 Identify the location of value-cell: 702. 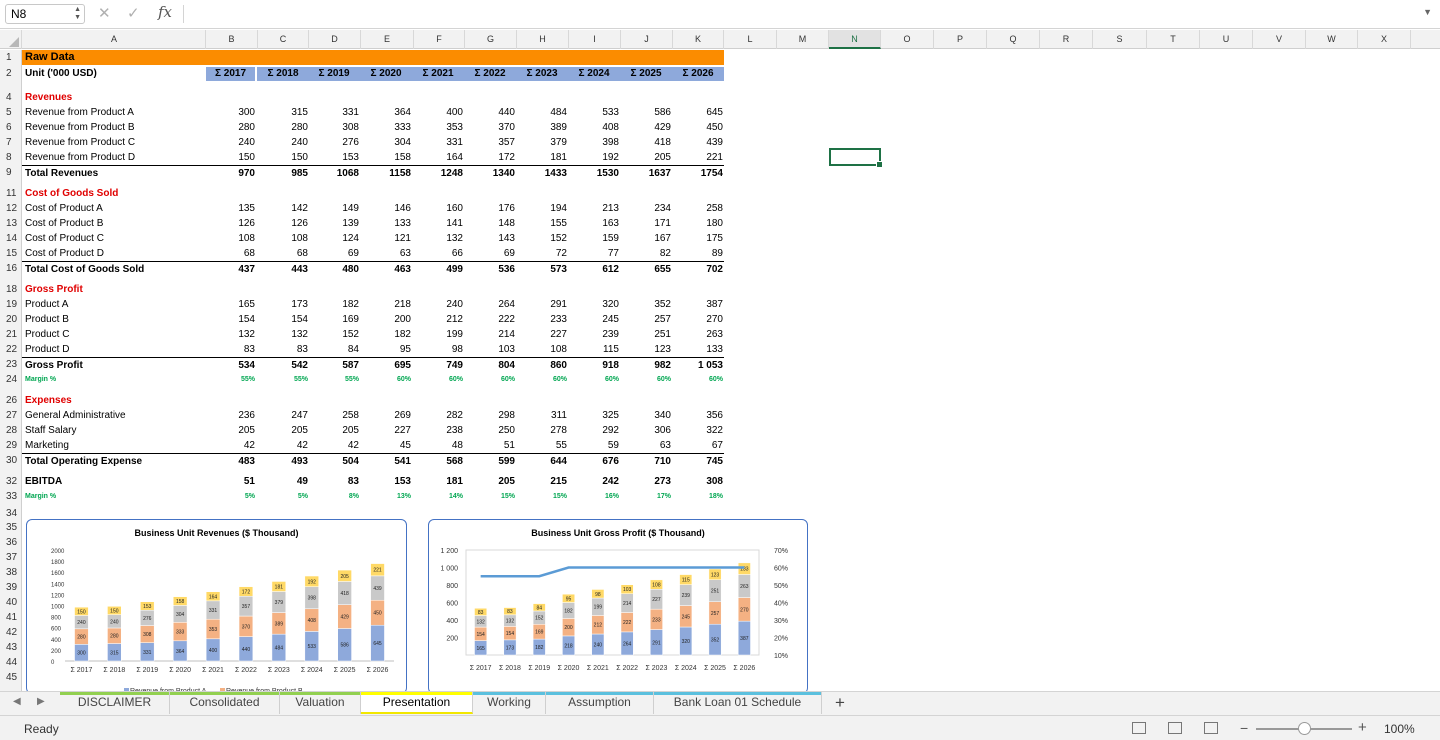
(698, 269).